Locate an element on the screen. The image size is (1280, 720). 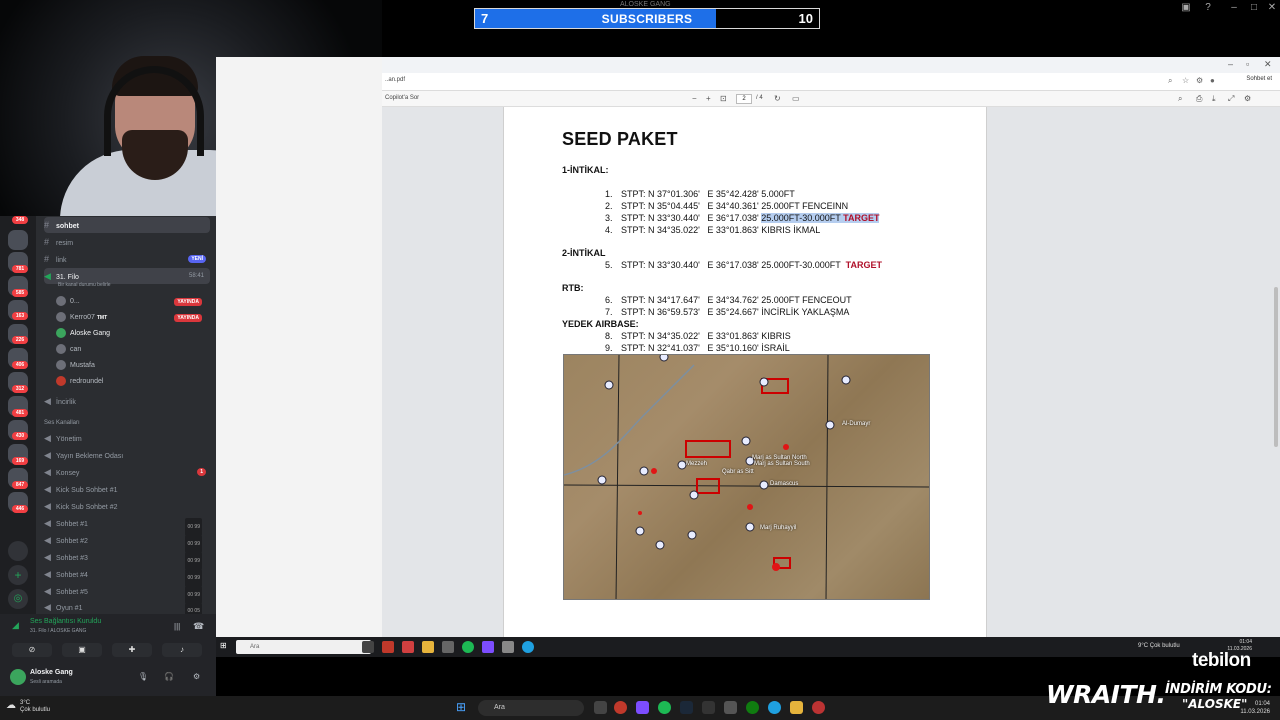
explore-compass-icon: ◎ is located at coordinates (18, 599).